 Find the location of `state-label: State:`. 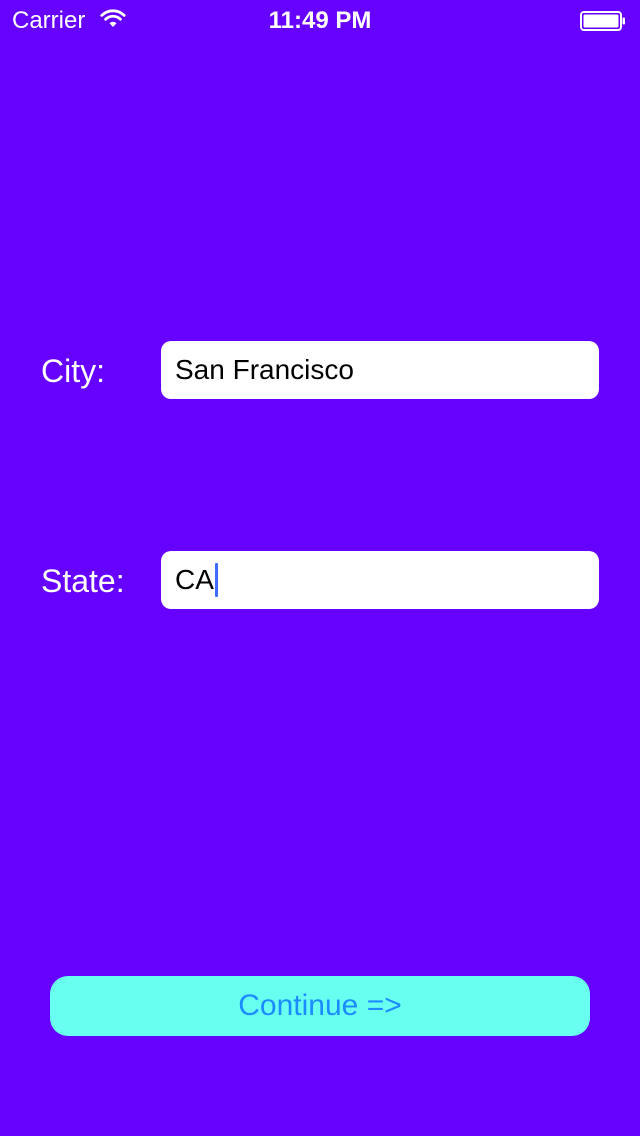

state-label: State: is located at coordinates (83, 581).